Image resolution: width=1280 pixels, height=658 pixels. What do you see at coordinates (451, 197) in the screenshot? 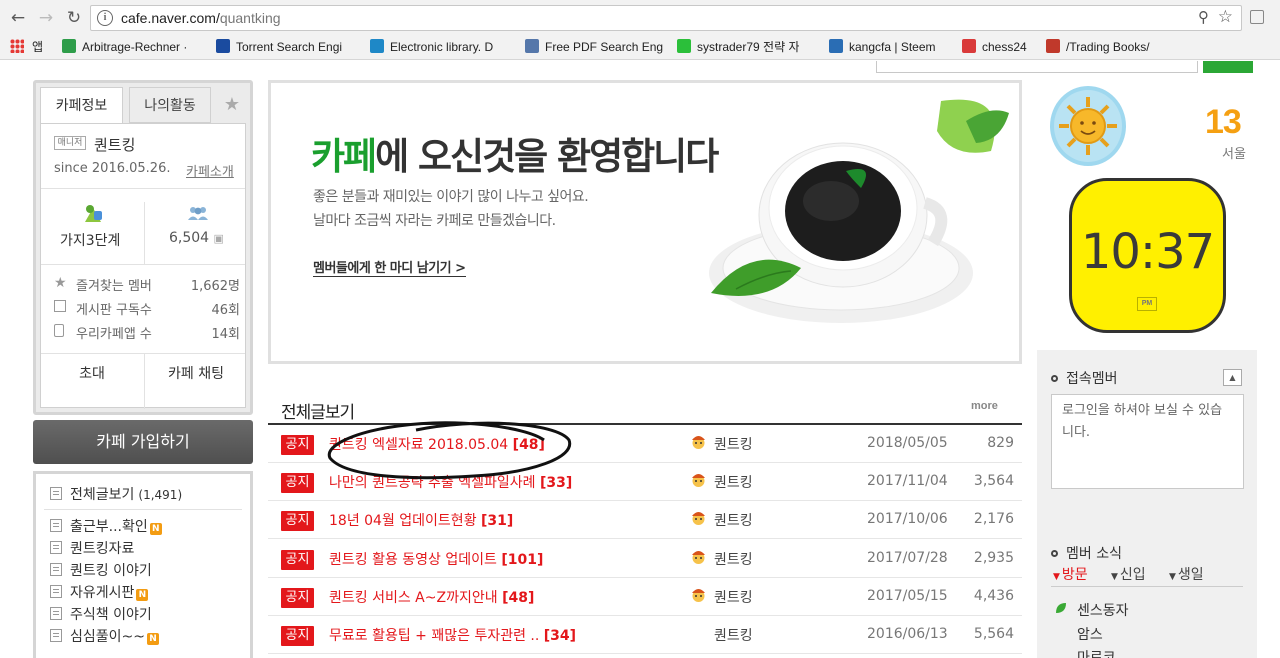
I see `banner-subtitle-1: 좋은 분들과 재미있는 이야기 많이 나누고 싶어요.` at bounding box center [451, 197].